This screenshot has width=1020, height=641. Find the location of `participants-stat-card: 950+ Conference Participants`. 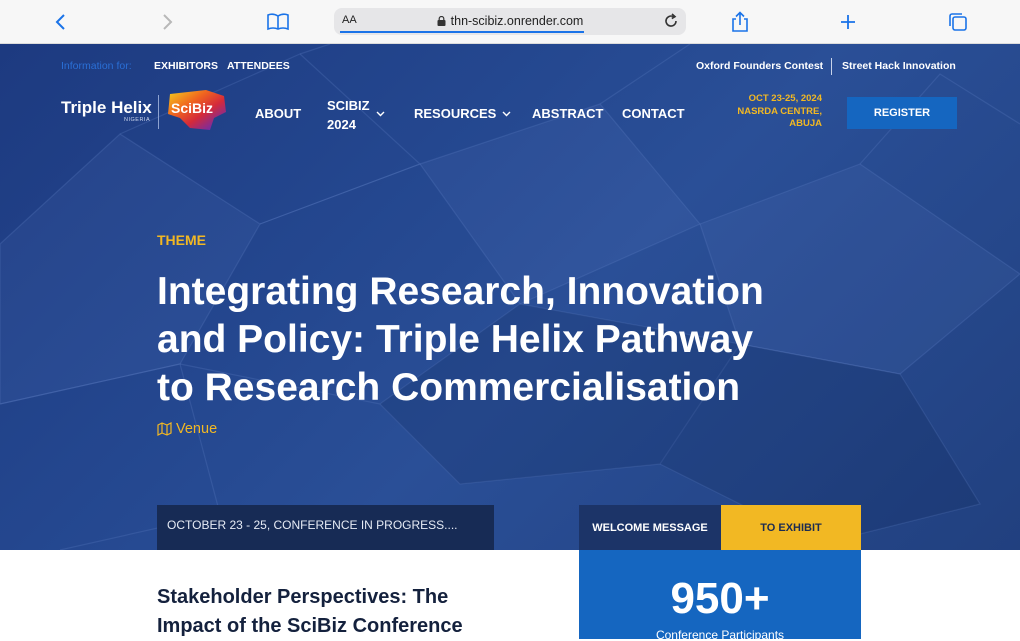

participants-stat-card: 950+ Conference Participants is located at coordinates (720, 594).